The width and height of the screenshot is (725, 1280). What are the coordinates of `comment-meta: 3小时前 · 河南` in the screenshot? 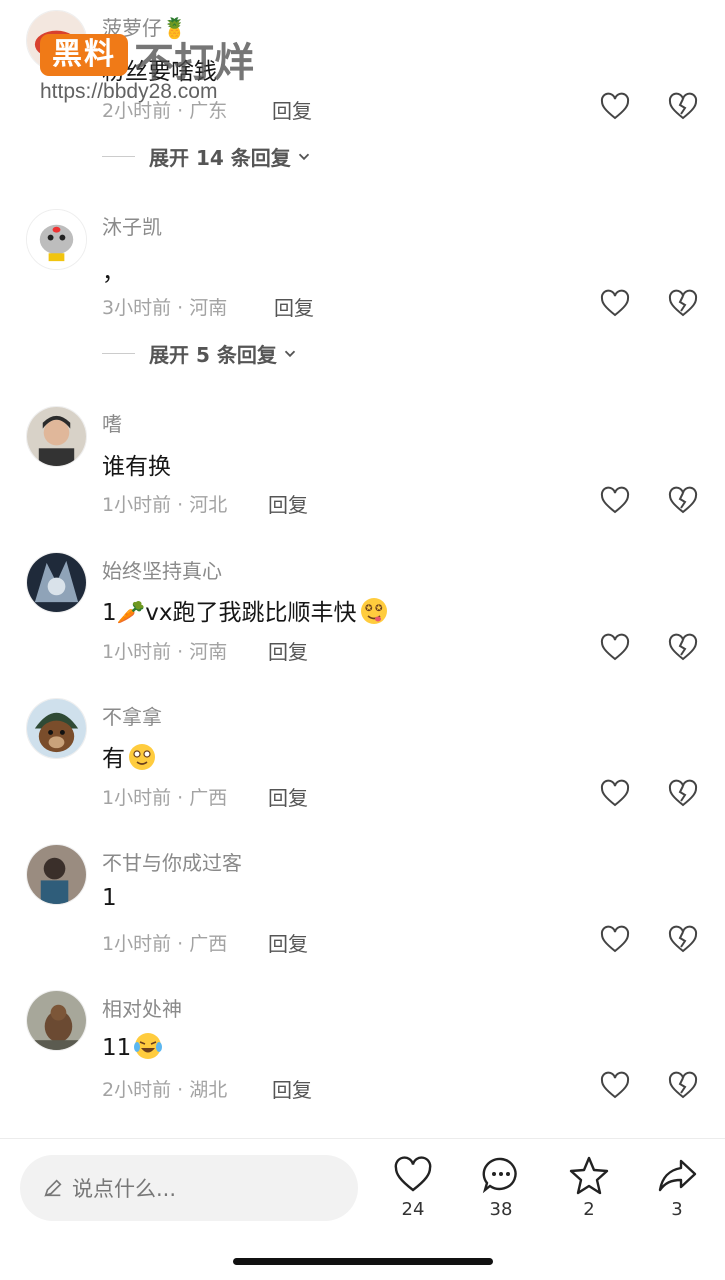 It's located at (165, 308).